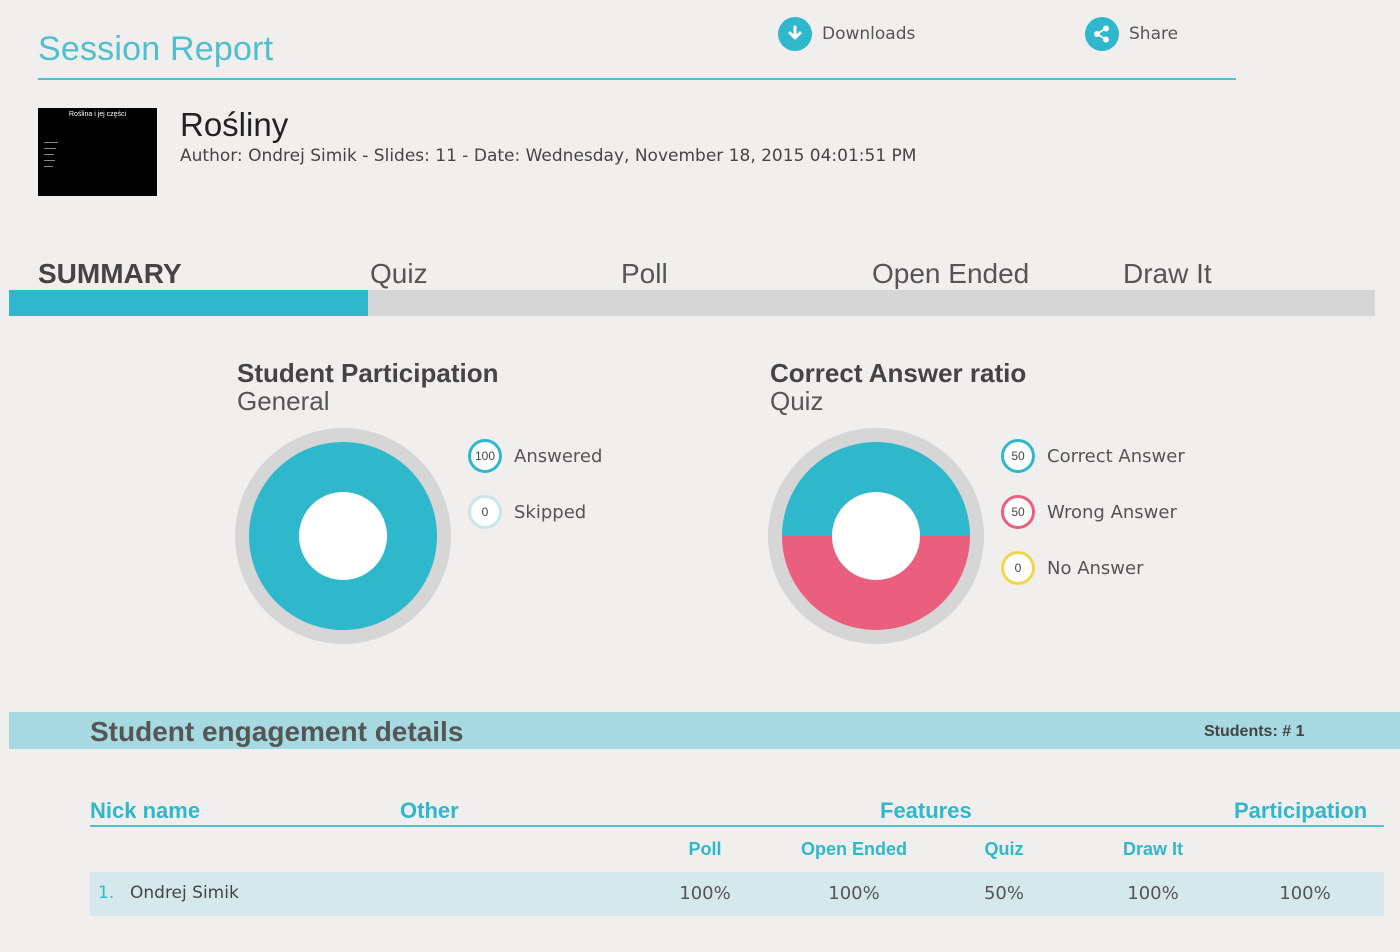  What do you see at coordinates (110, 274) in the screenshot?
I see `tab-summary: SUMMARY` at bounding box center [110, 274].